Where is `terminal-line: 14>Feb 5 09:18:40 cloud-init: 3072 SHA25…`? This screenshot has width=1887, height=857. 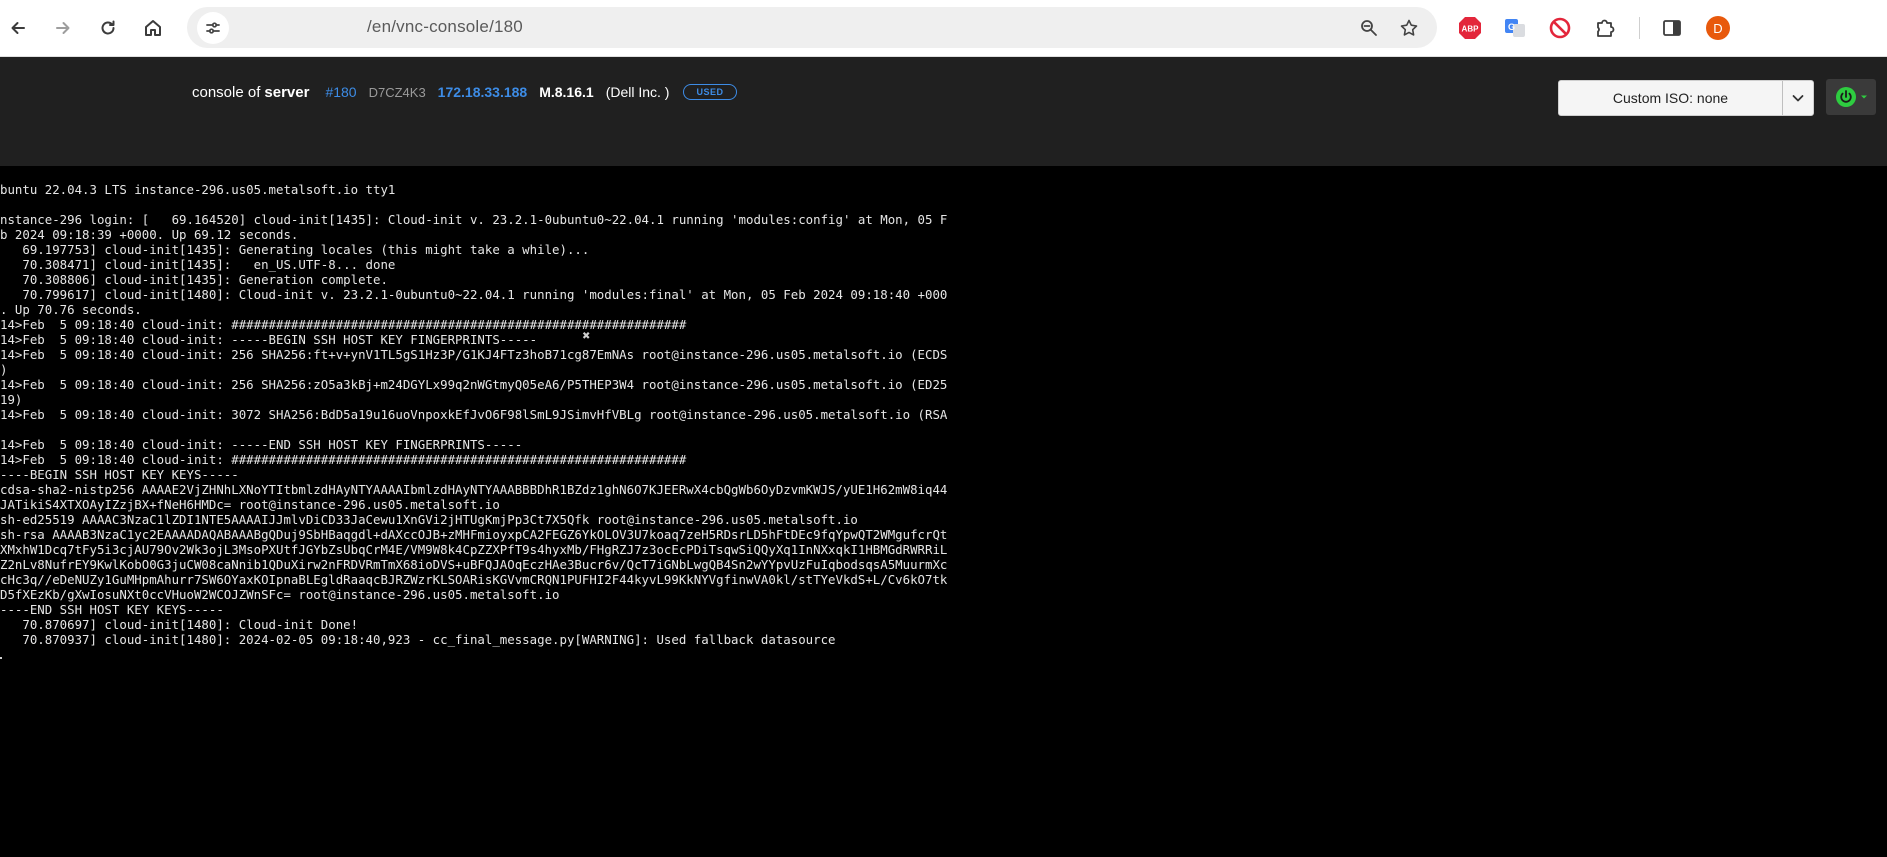 terminal-line: 14>Feb 5 09:18:40 cloud-init: 3072 SHA25… is located at coordinates (474, 414).